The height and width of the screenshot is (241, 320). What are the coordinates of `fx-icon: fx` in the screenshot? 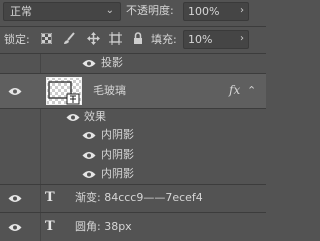 It's located at (234, 90).